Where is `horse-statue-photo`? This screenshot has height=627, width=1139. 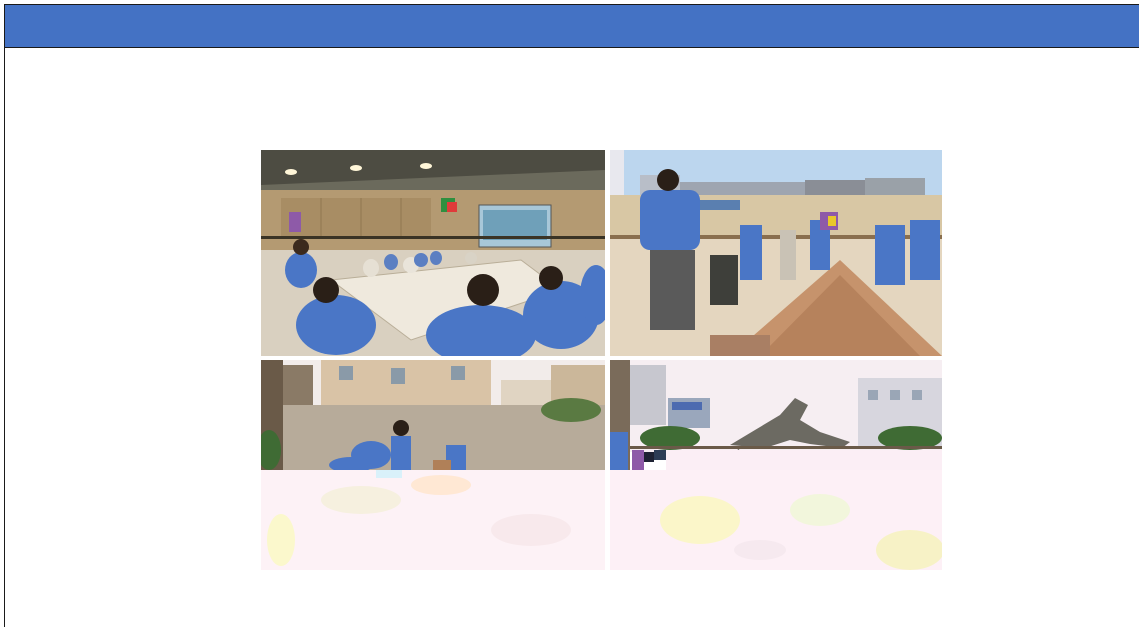
horse-statue-photo is located at coordinates (776, 465).